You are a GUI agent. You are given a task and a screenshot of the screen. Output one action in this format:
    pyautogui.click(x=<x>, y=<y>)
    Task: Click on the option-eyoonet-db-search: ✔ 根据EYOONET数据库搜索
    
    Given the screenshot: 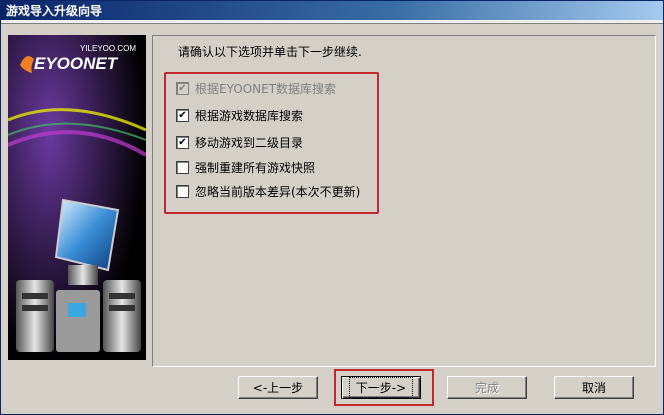 What is the action you would take?
    pyautogui.click(x=256, y=88)
    